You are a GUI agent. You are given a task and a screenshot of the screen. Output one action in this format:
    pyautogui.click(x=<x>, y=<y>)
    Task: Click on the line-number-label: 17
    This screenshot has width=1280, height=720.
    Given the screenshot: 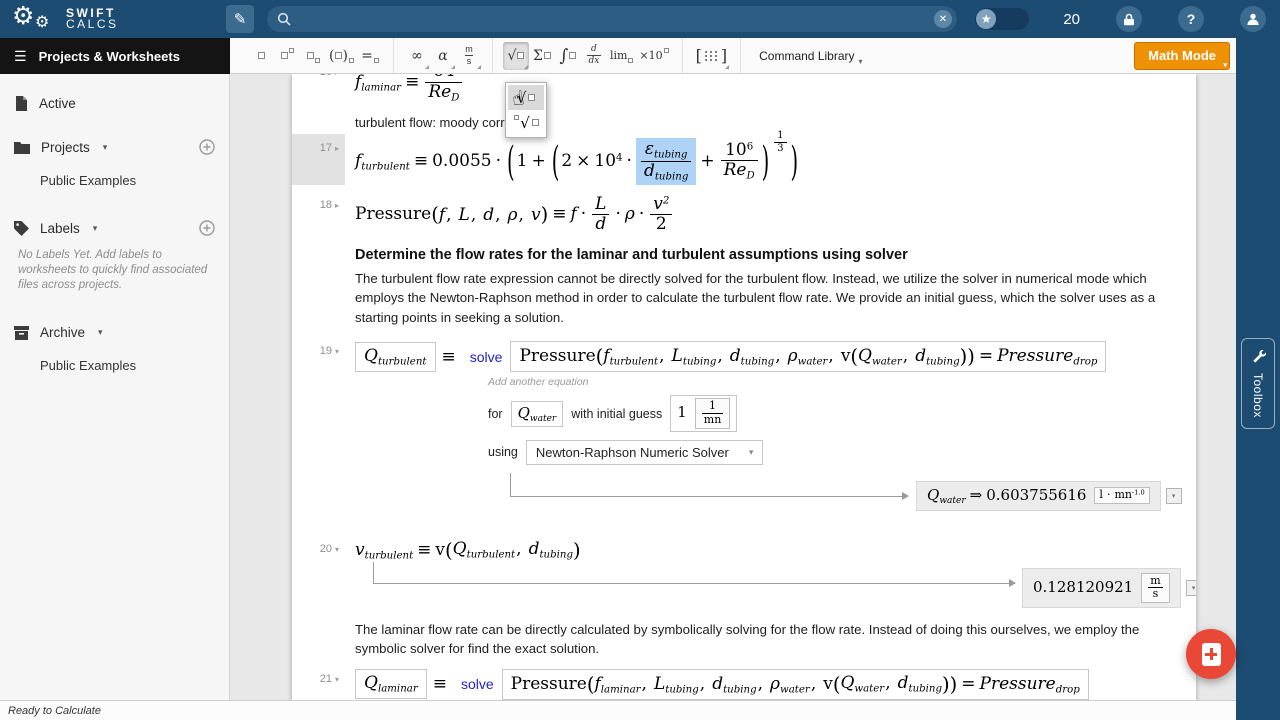 What is the action you would take?
    pyautogui.click(x=325, y=148)
    